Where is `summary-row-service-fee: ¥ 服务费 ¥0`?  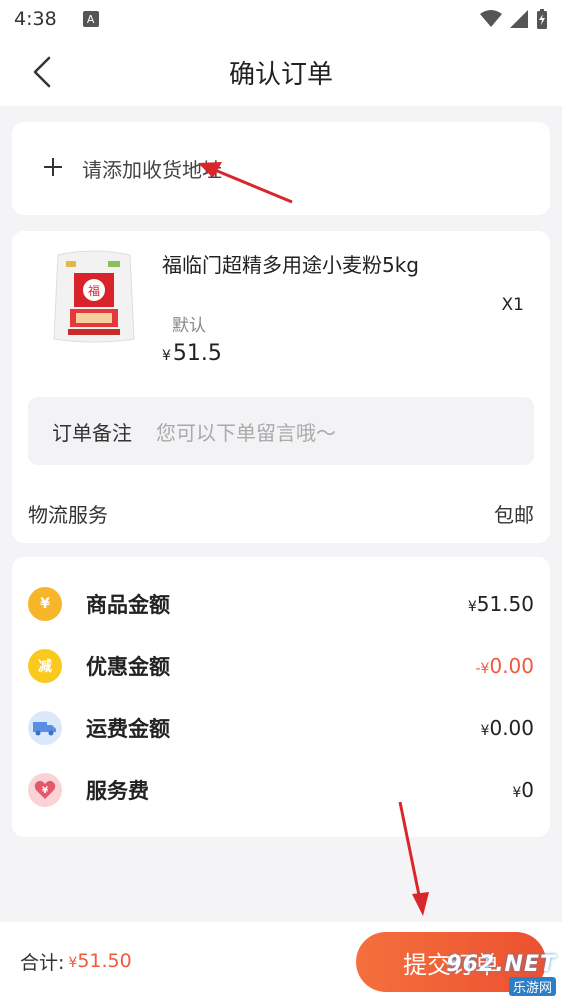
summary-row-service-fee: ¥ 服务费 ¥0 is located at coordinates (281, 790).